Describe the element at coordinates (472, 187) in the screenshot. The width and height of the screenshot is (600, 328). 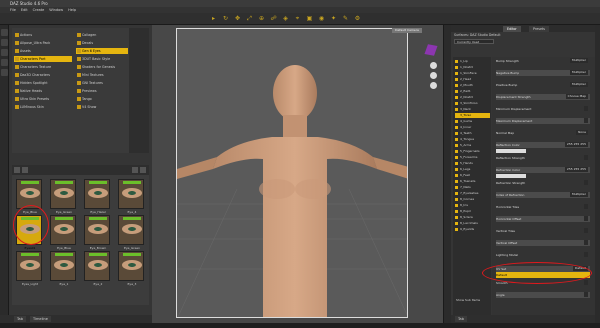
I see `surface-item: 7_Nails` at that location.